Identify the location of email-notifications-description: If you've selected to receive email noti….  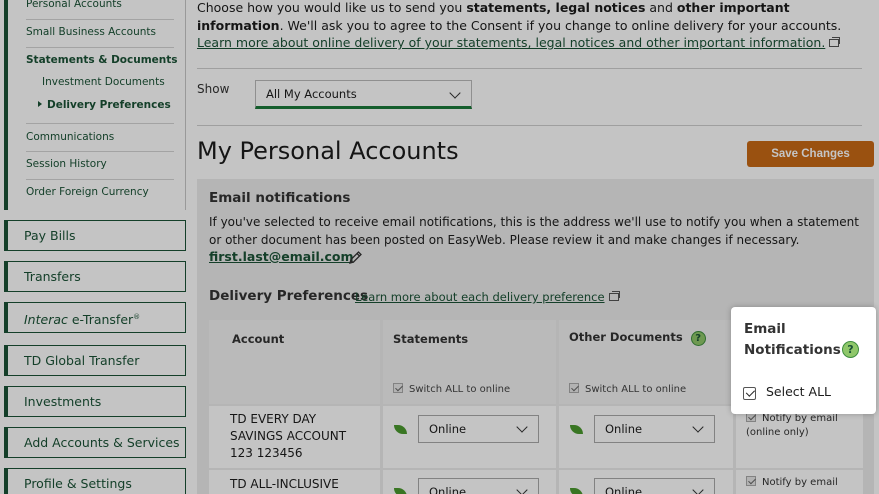
(534, 231).